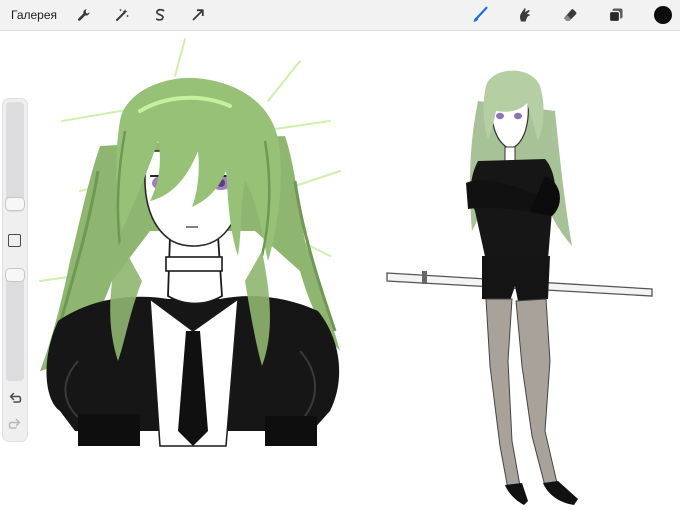  I want to click on opacity-handle, so click(15, 275).